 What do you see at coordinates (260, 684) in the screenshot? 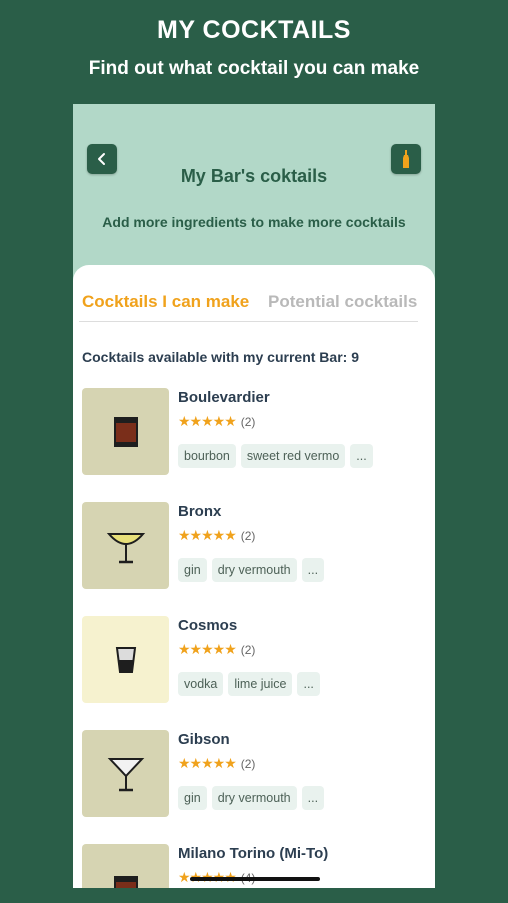
I see `ingredient-tag: lime juice` at bounding box center [260, 684].